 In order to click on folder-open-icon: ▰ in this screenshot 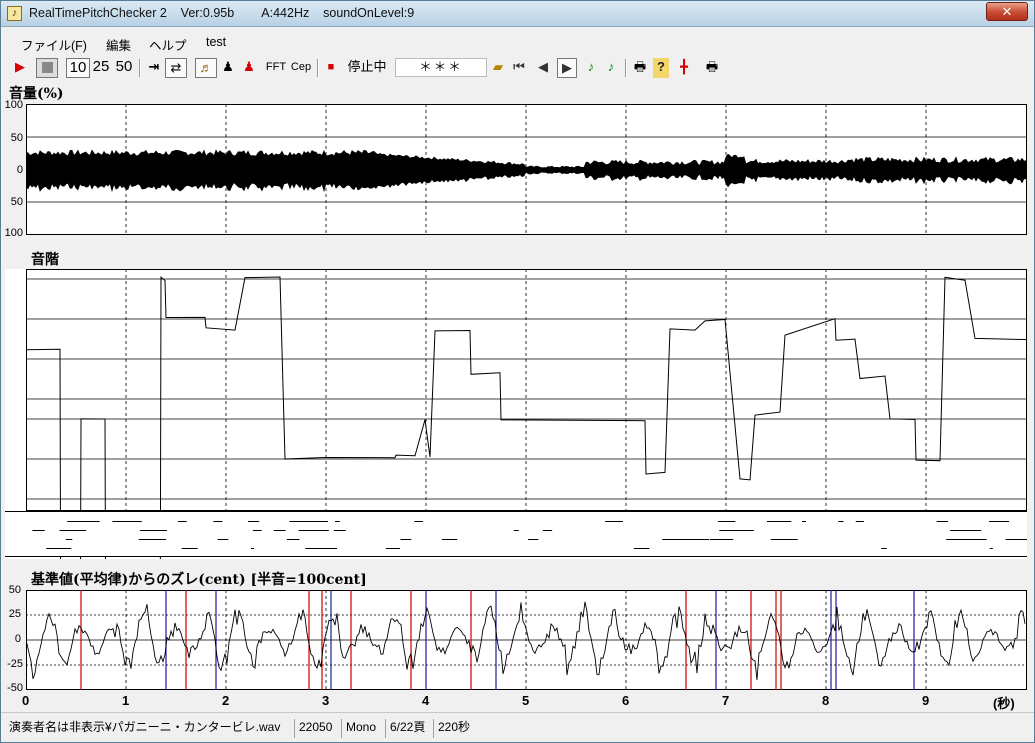, I will do `click(498, 68)`.